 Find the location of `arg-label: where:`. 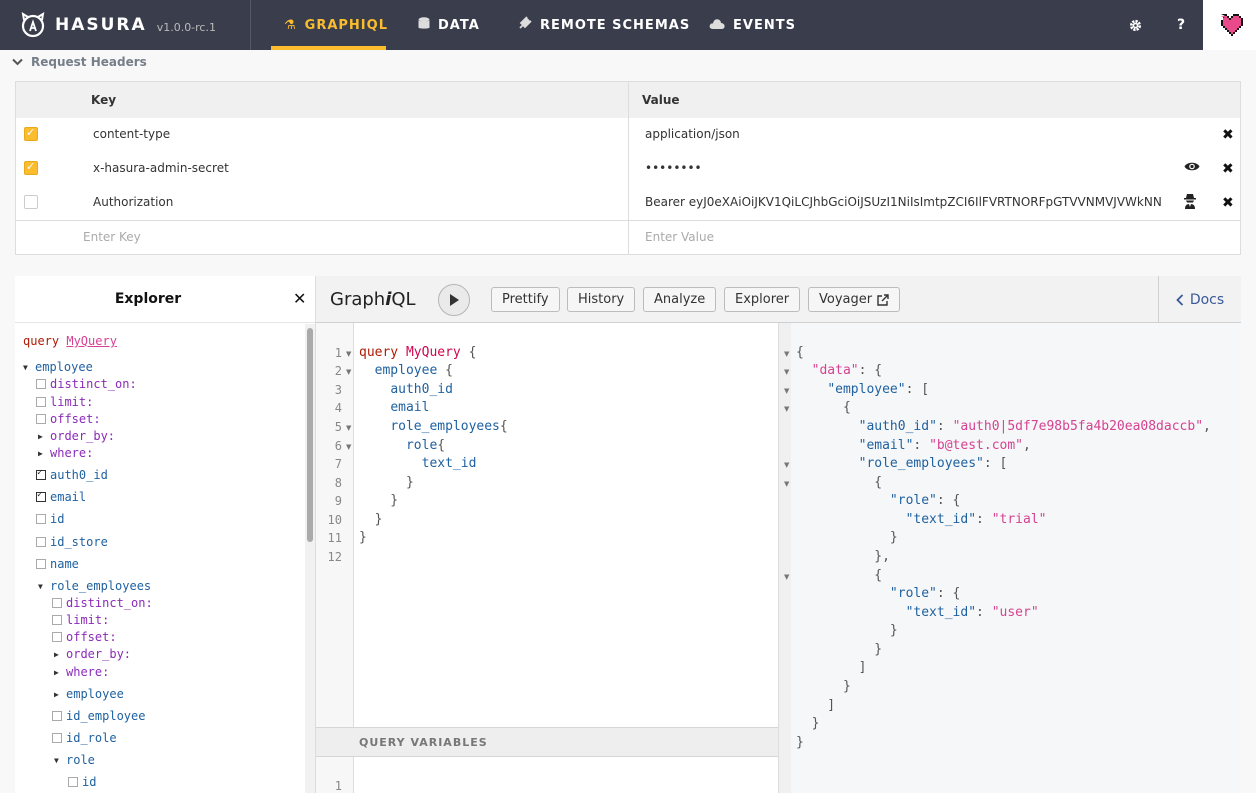

arg-label: where: is located at coordinates (72, 453).